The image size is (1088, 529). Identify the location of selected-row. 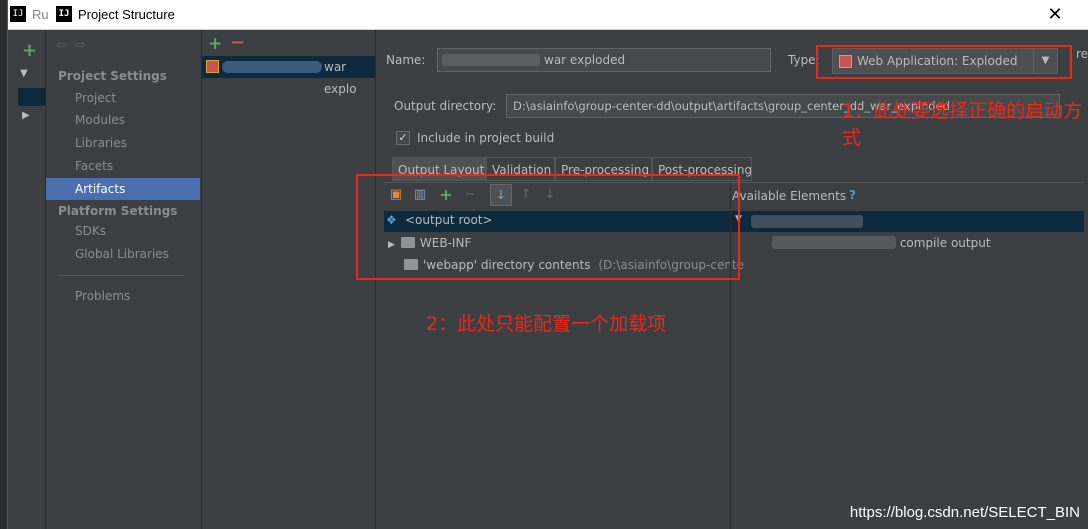
(32, 97).